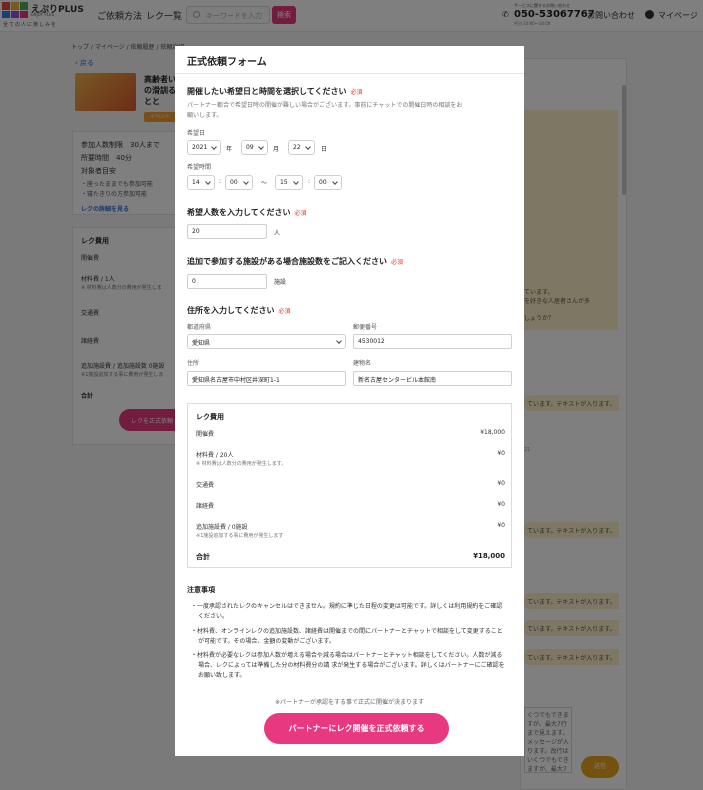  What do you see at coordinates (205, 434) in the screenshot?
I see `fee-label: 開催費` at bounding box center [205, 434].